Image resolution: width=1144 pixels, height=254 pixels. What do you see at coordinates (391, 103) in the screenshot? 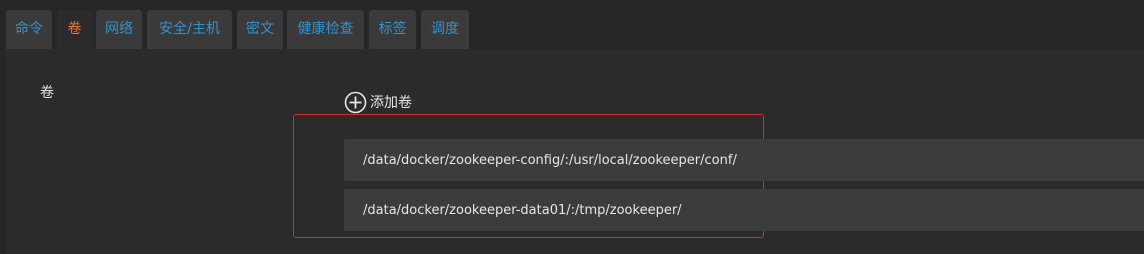
I see `add-volume-label: 添加卷` at bounding box center [391, 103].